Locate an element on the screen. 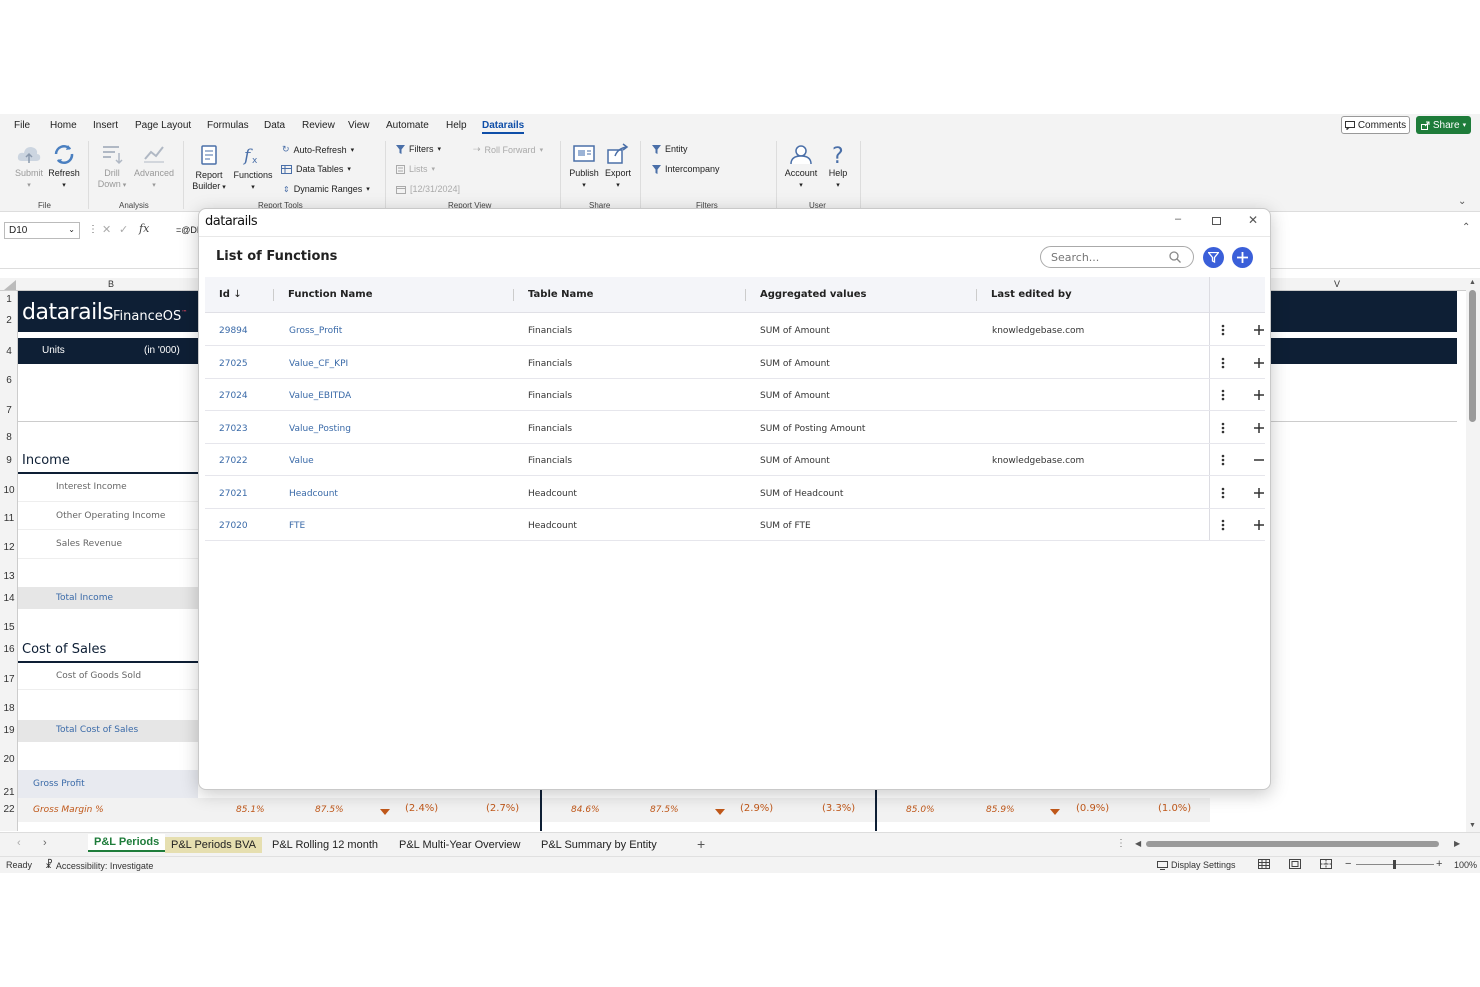 Image resolution: width=1480 pixels, height=987 pixels. row-number: 22 is located at coordinates (9, 809).